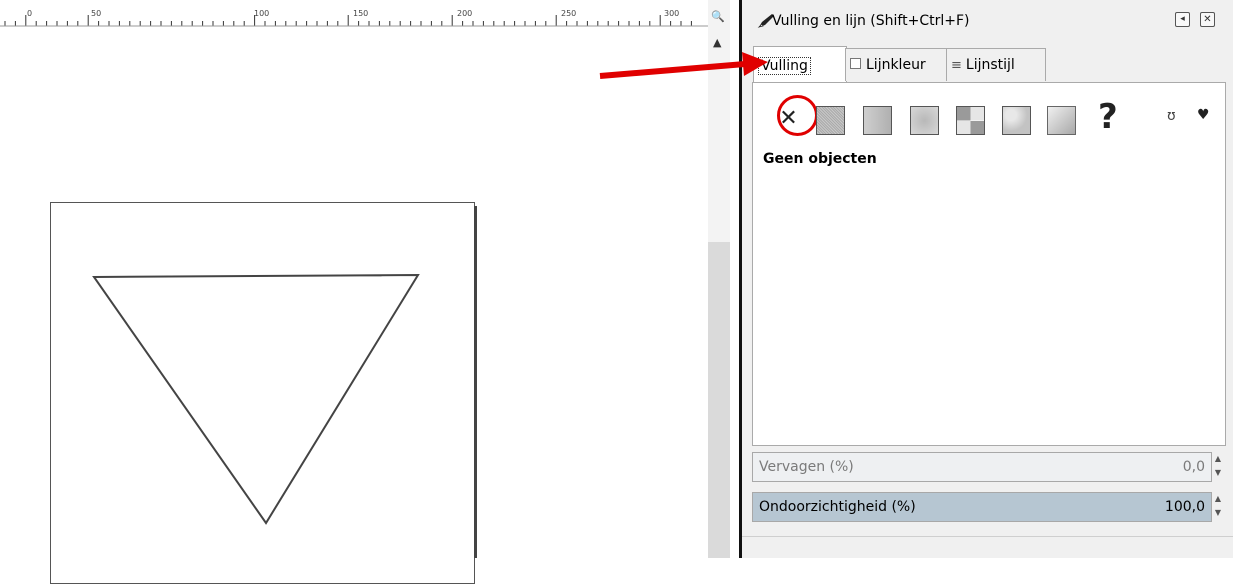  Describe the element at coordinates (990, 65) in the screenshot. I see `tab-stroke-style-label: Lijnstijl` at that location.